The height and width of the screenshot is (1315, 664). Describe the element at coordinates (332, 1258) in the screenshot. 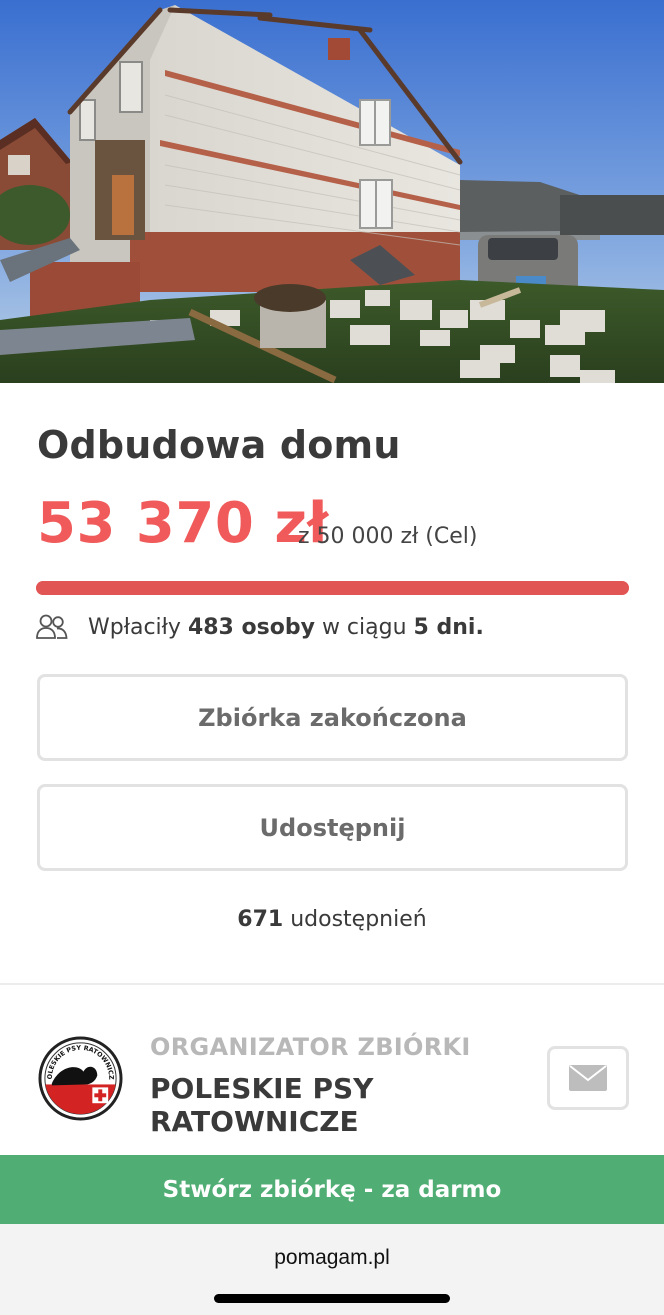

I see `browser-url: pomagam.pl` at that location.